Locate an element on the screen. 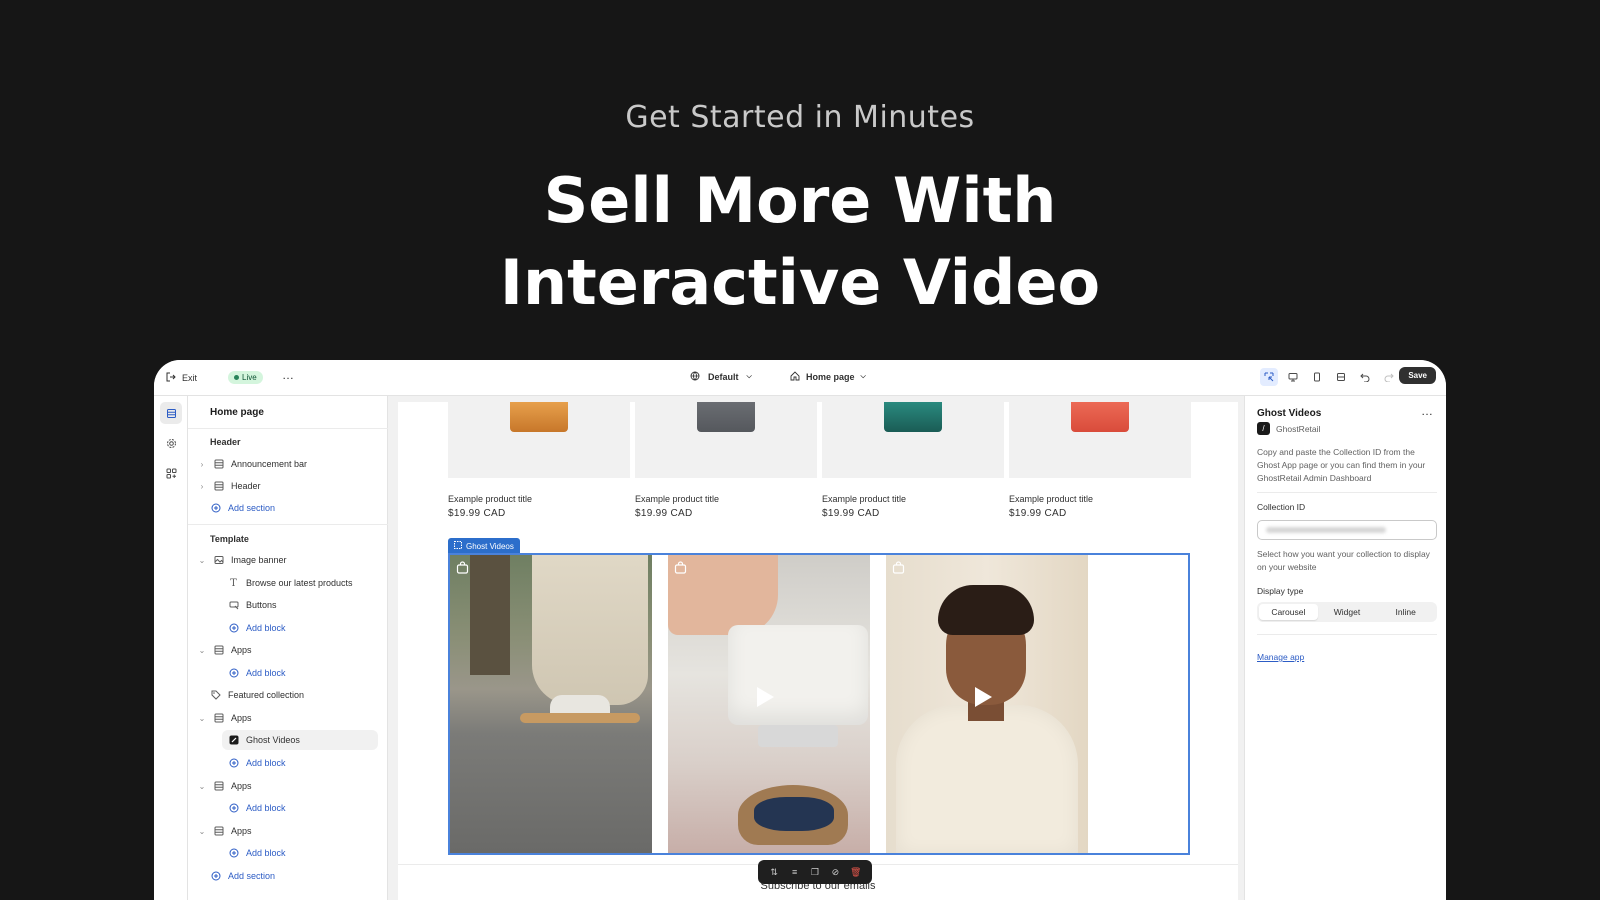 The height and width of the screenshot is (900, 1600). save-button: Save is located at coordinates (1417, 375).